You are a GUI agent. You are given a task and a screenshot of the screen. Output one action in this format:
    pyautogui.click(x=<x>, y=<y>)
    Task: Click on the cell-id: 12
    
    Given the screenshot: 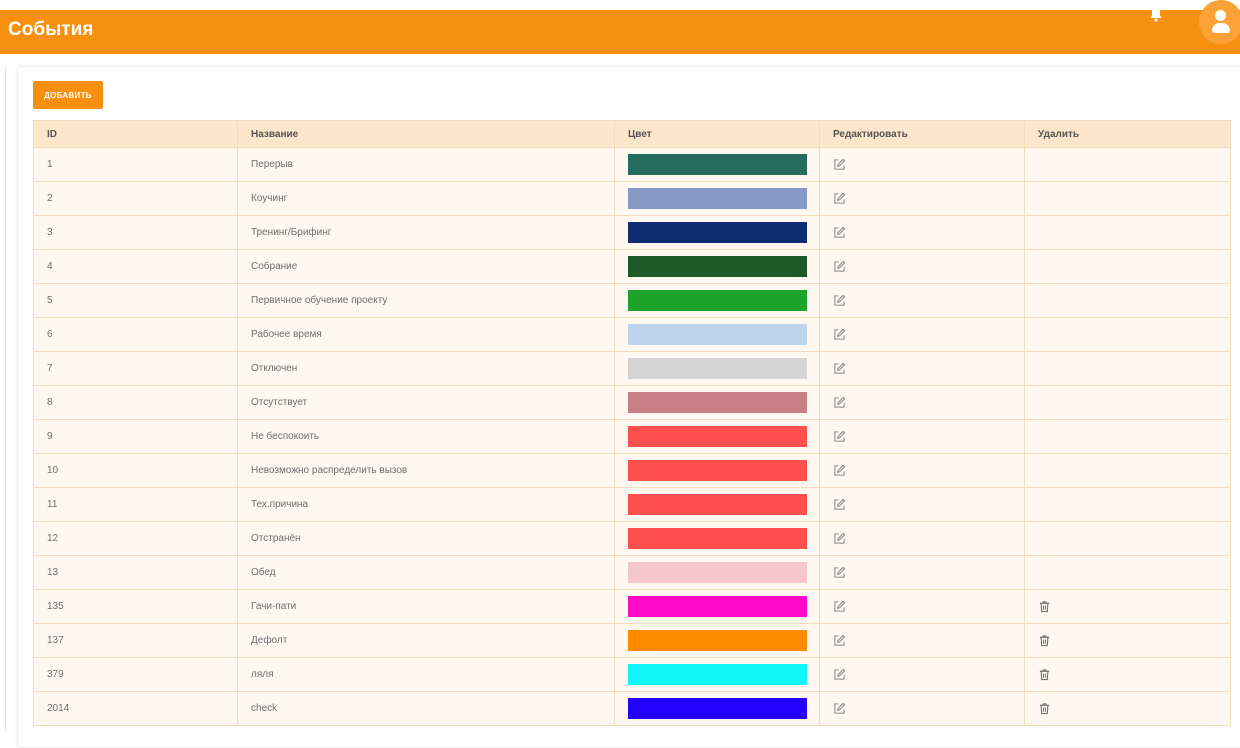 What is the action you would take?
    pyautogui.click(x=135, y=538)
    